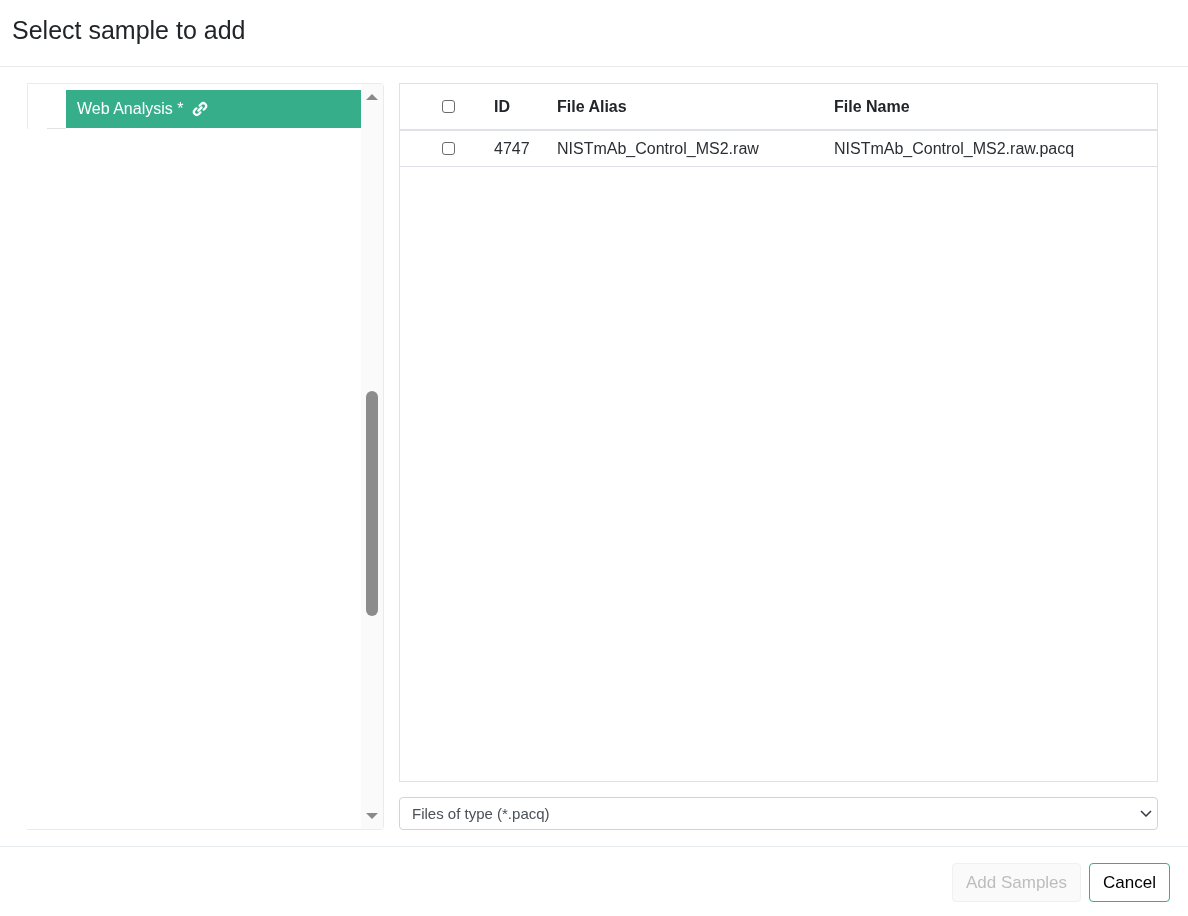 This screenshot has height=916, width=1188. I want to click on row-checkbox, so click(448, 148).